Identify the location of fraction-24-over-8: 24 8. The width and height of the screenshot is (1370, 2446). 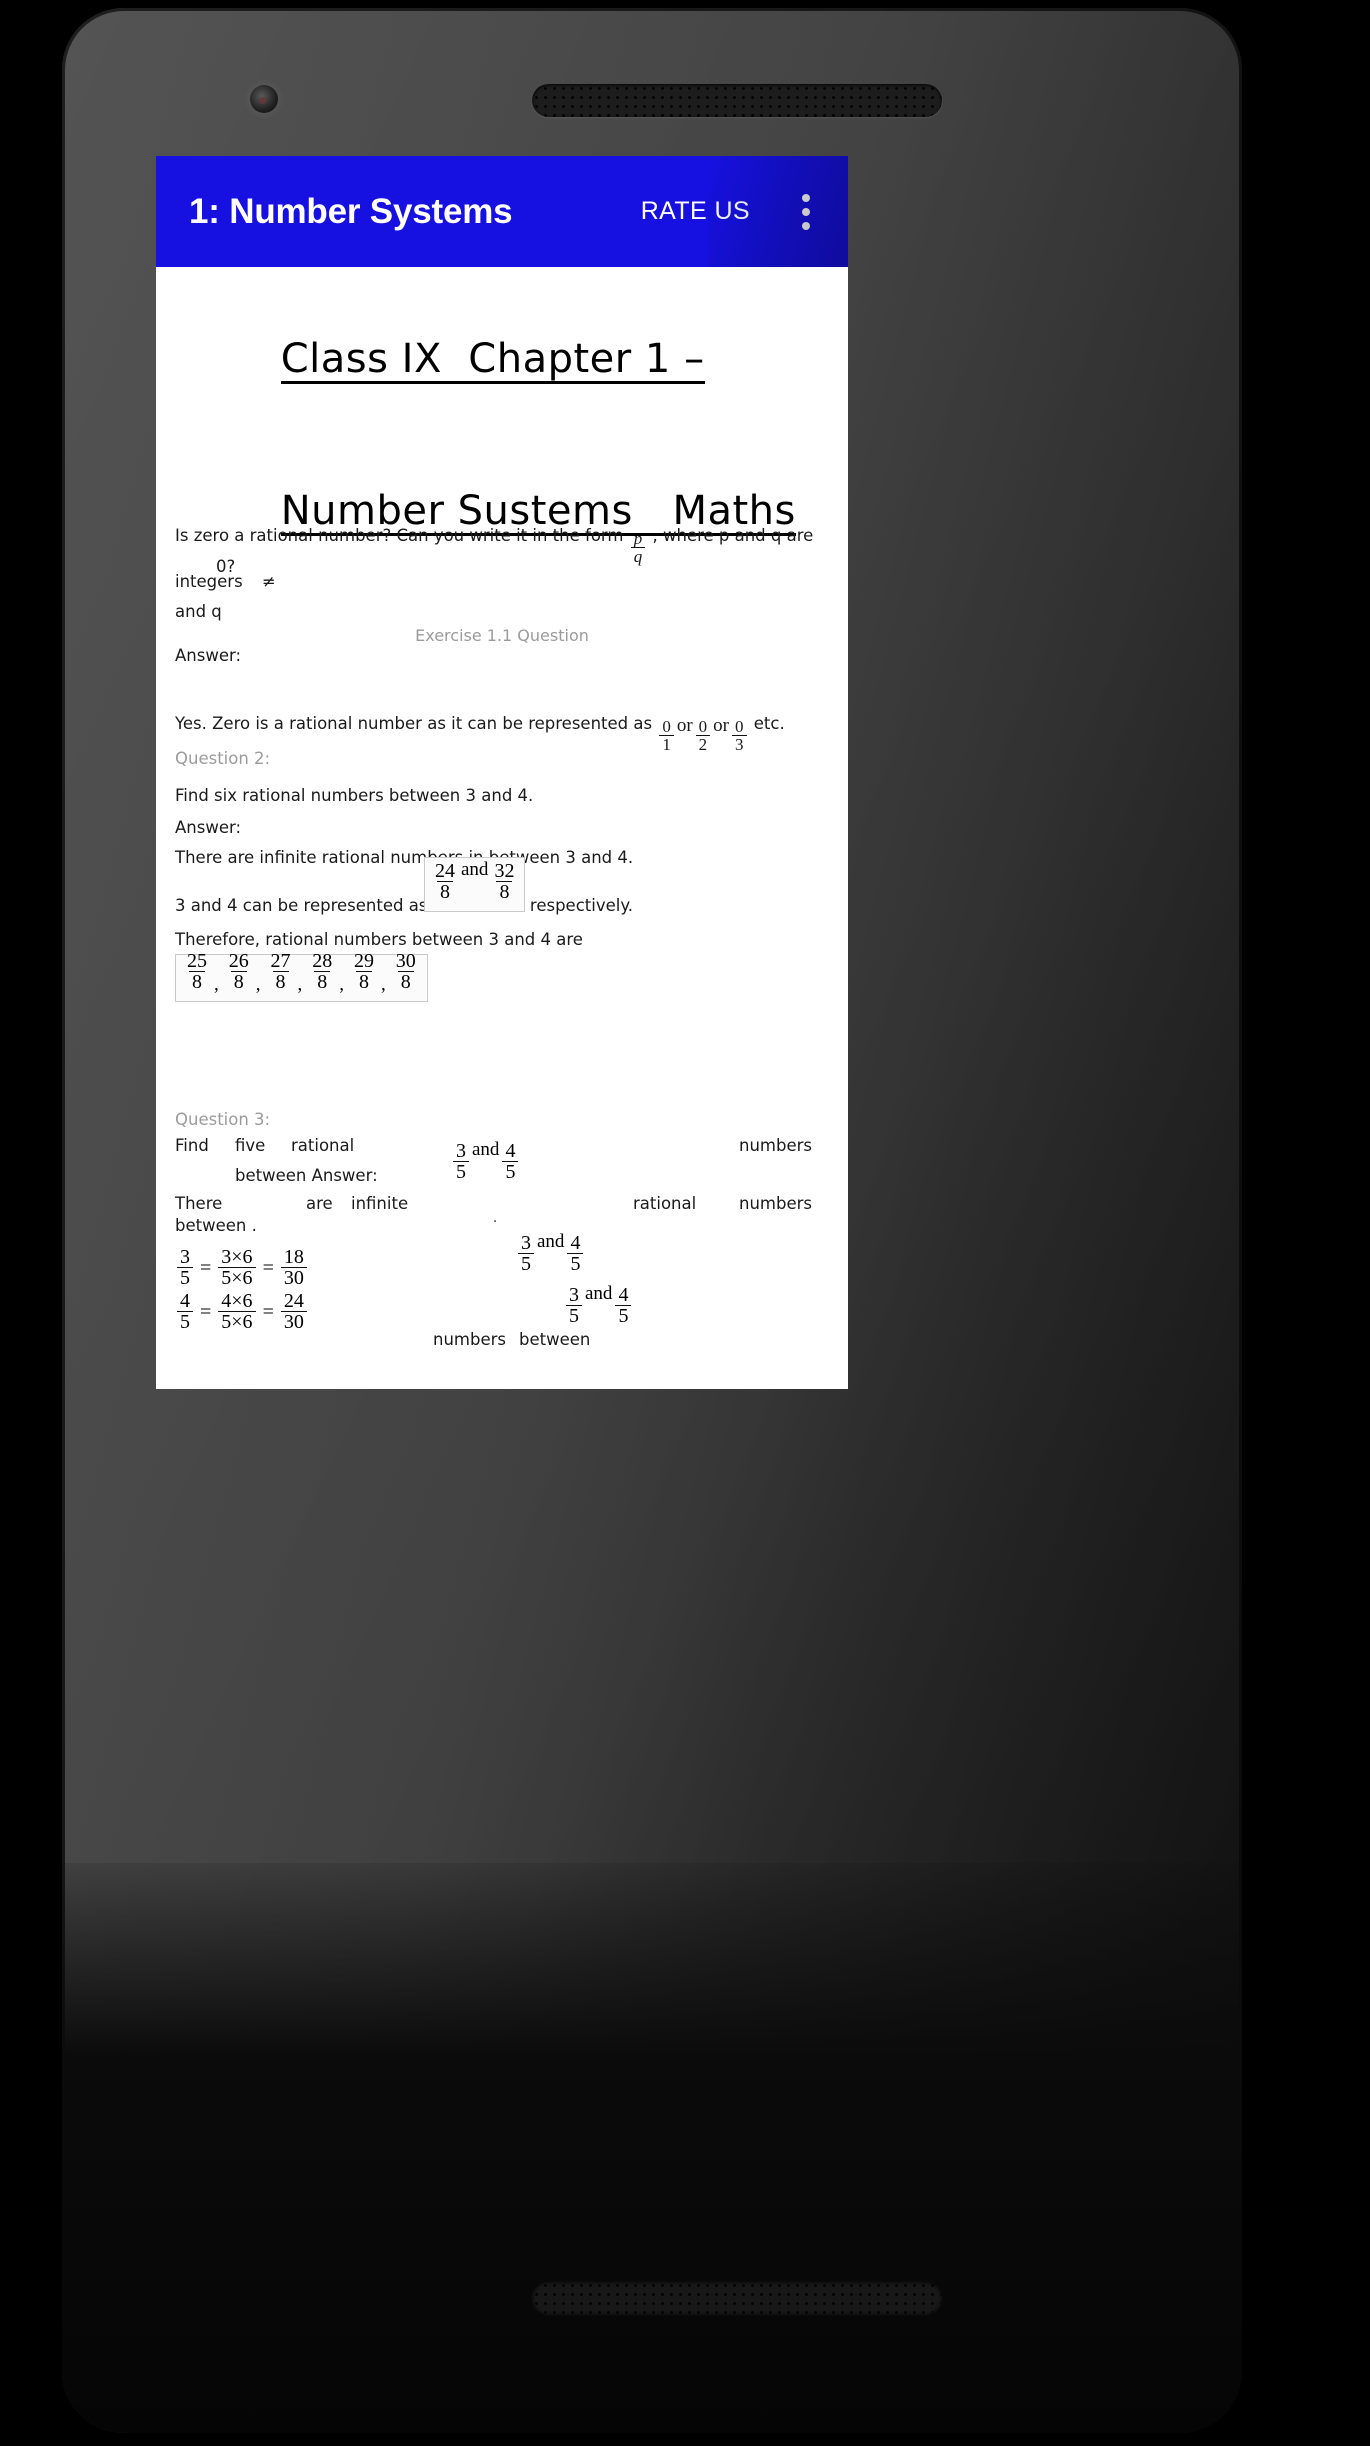
(445, 882).